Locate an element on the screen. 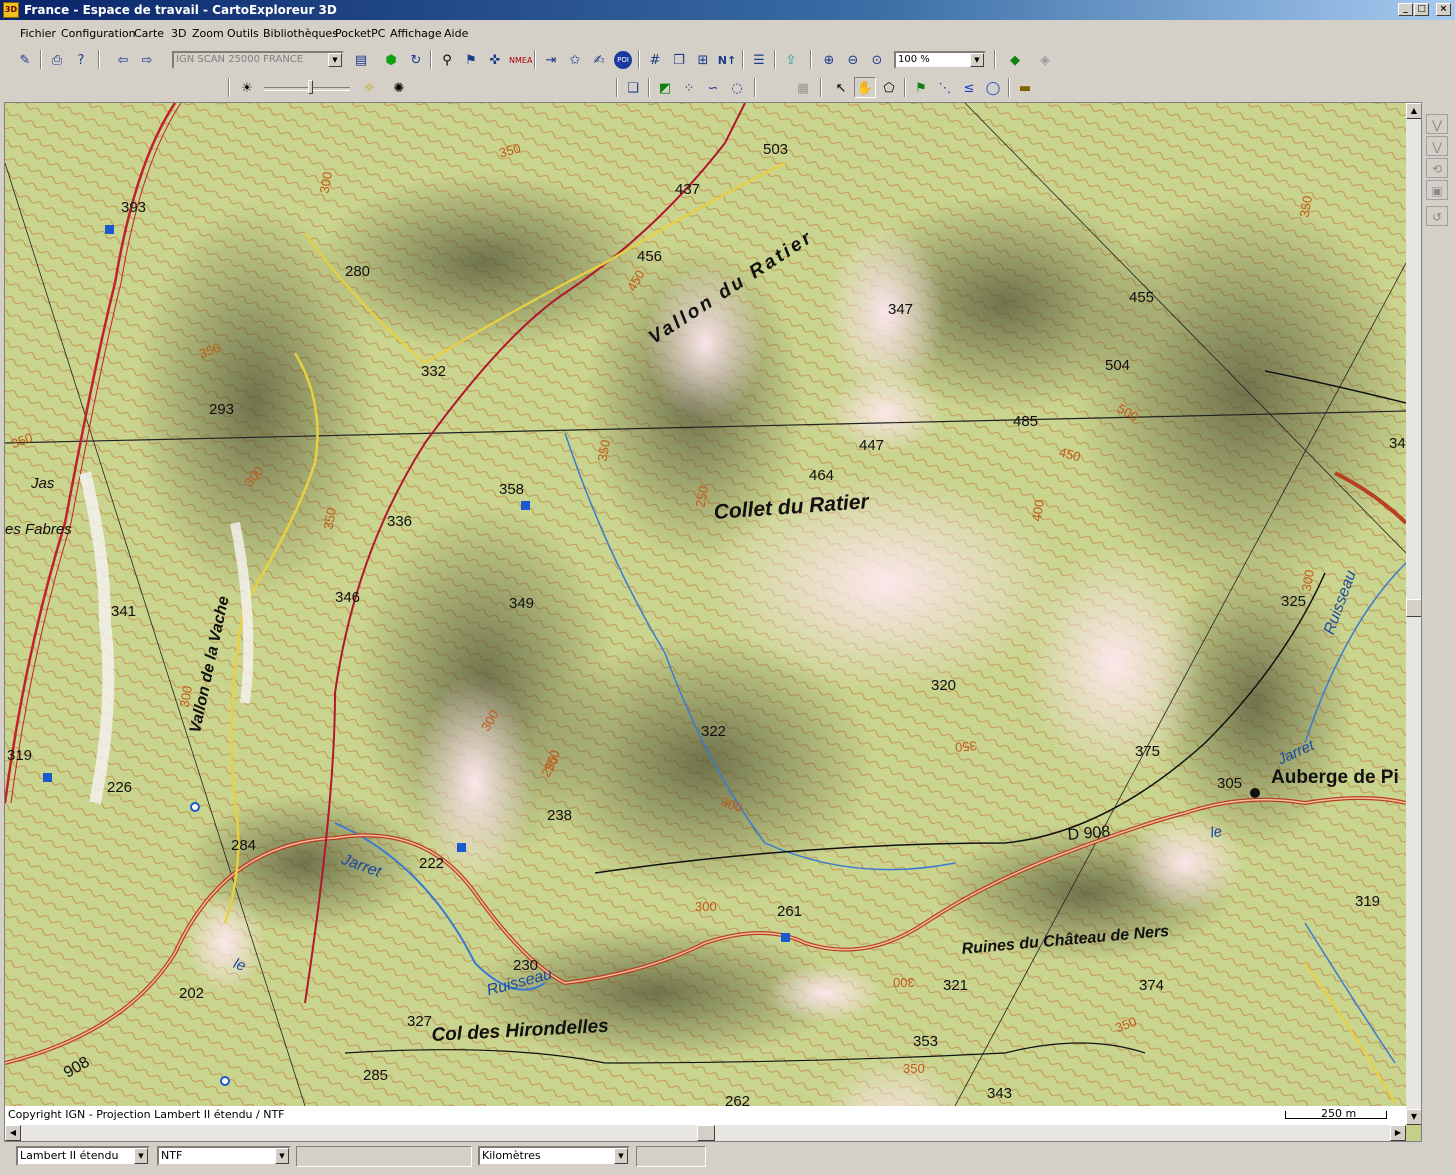  area-icon: ◌ is located at coordinates (737, 87).